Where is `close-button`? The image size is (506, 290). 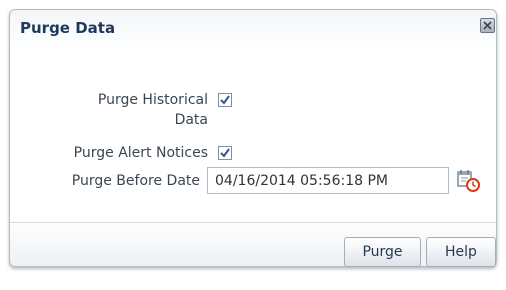
close-button is located at coordinates (487, 25).